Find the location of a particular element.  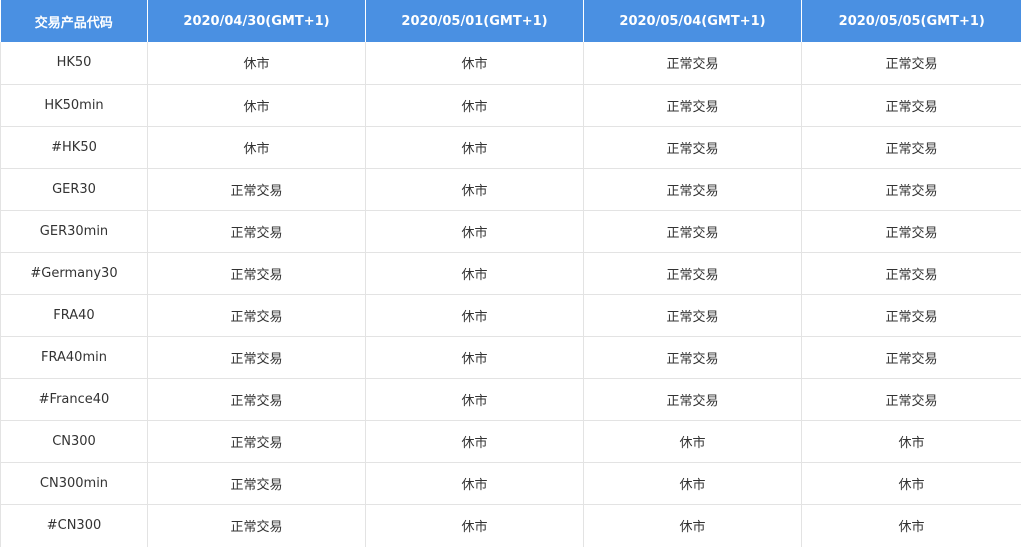

table-row: #Germany30 正常交易 休市 正常交易 正常交易 is located at coordinates (510, 273).